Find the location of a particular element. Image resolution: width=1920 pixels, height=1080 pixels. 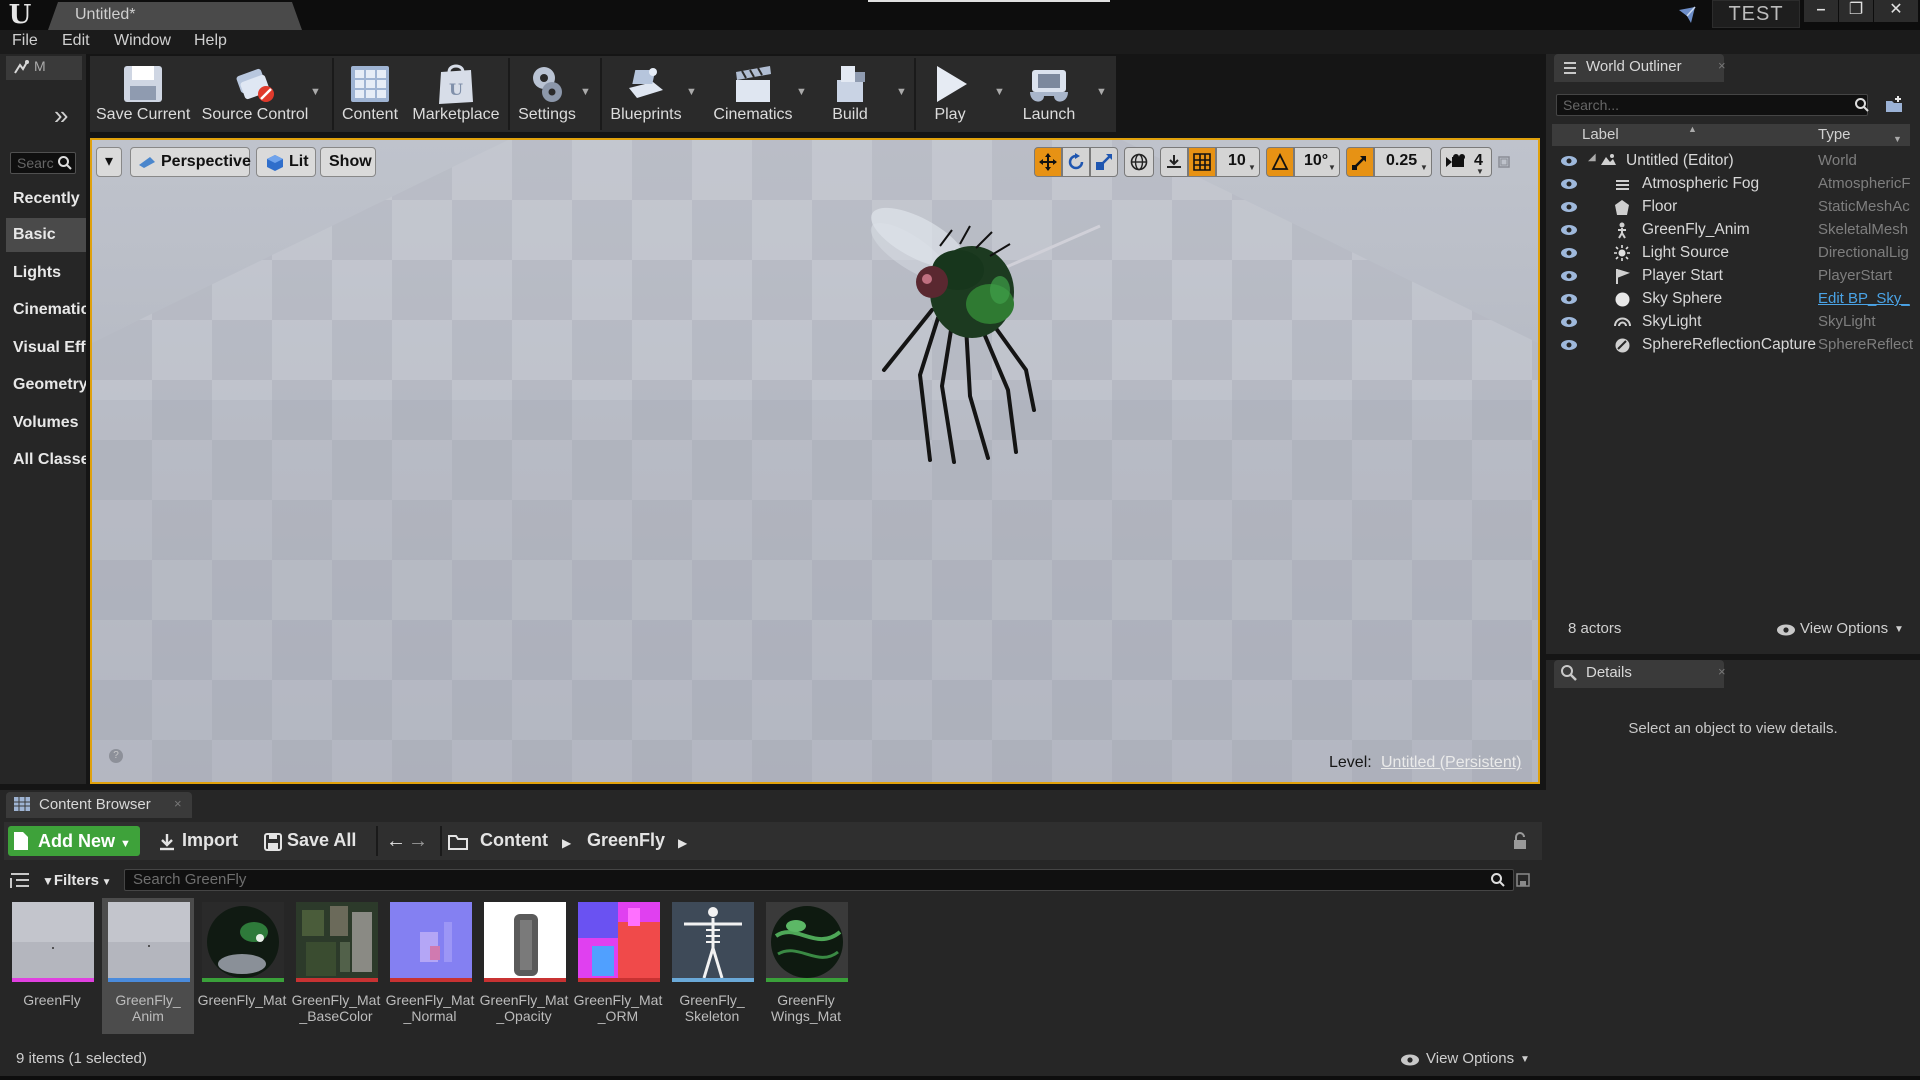

source-control-button: Source Control is located at coordinates (255, 94).